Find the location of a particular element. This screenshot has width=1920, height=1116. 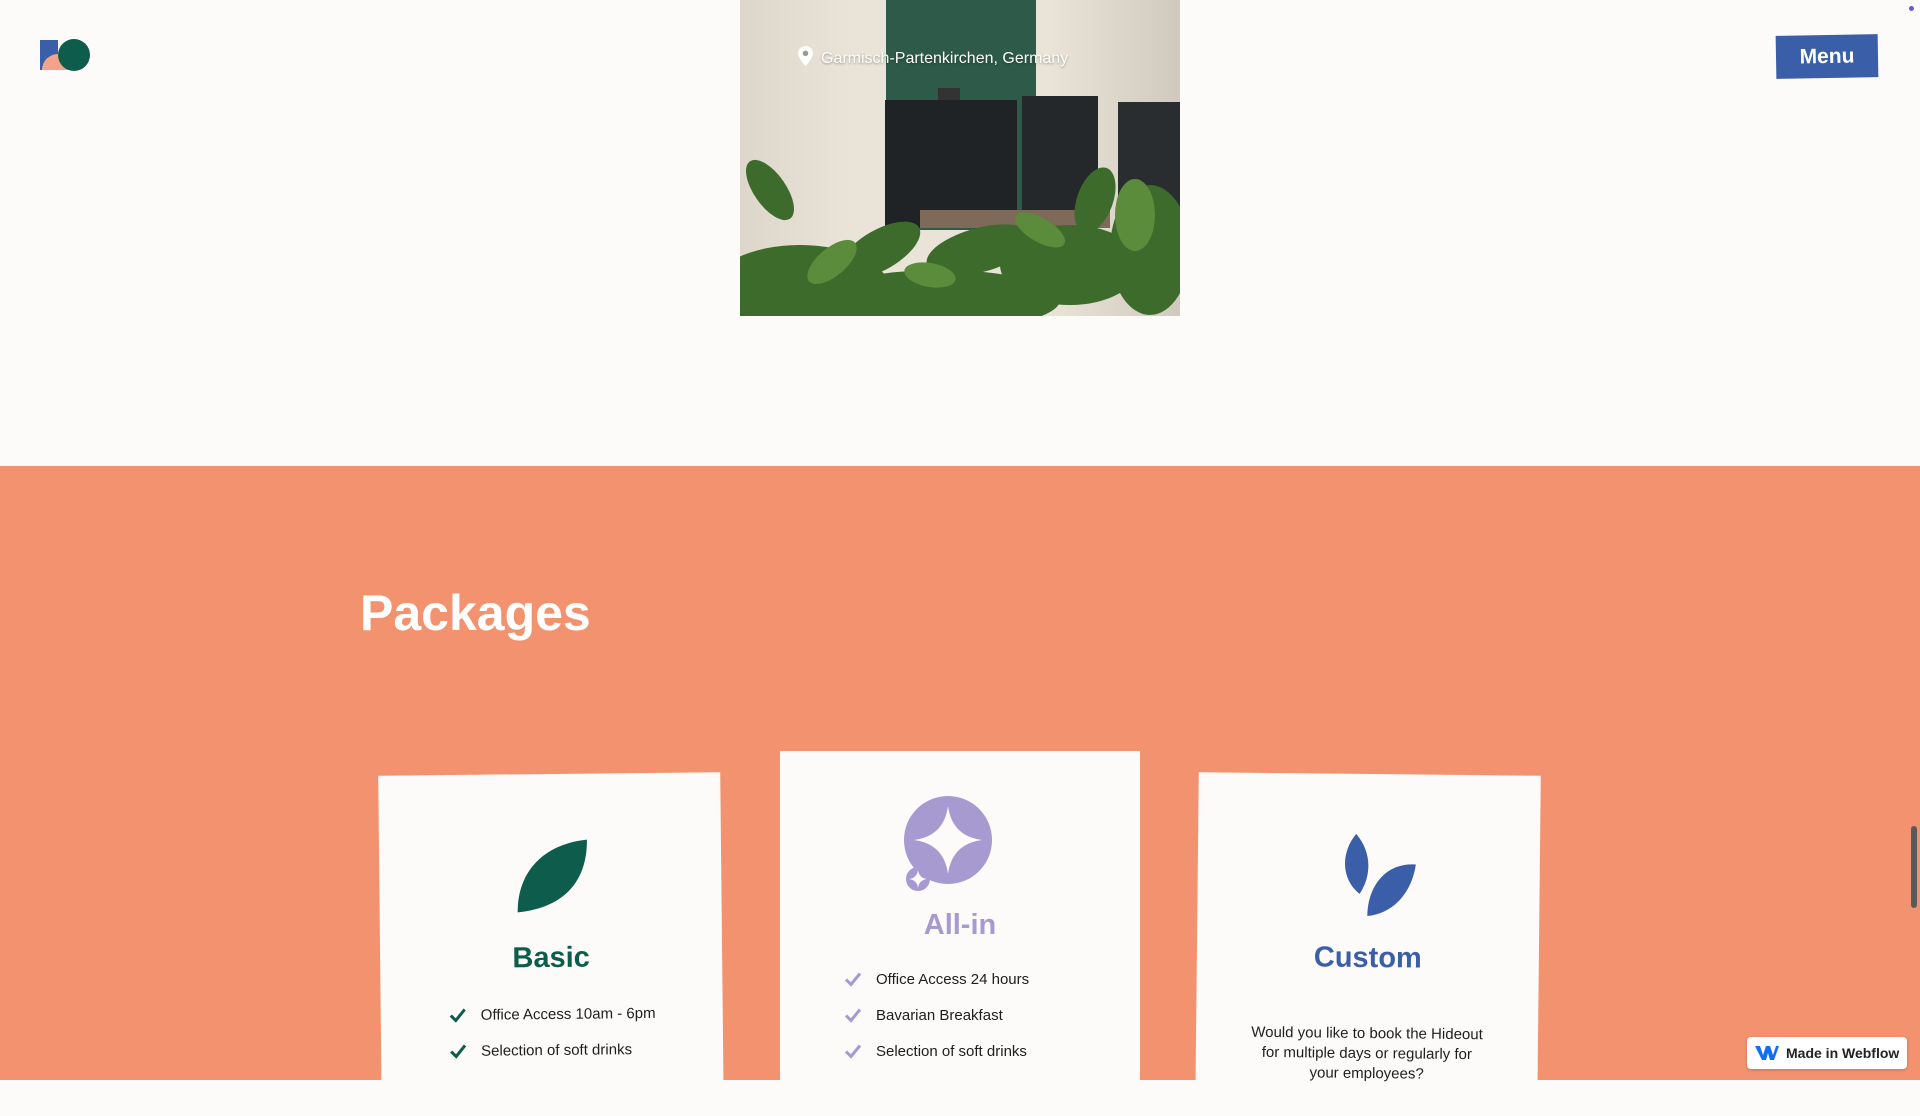

scrollbar-thumb is located at coordinates (1914, 867).